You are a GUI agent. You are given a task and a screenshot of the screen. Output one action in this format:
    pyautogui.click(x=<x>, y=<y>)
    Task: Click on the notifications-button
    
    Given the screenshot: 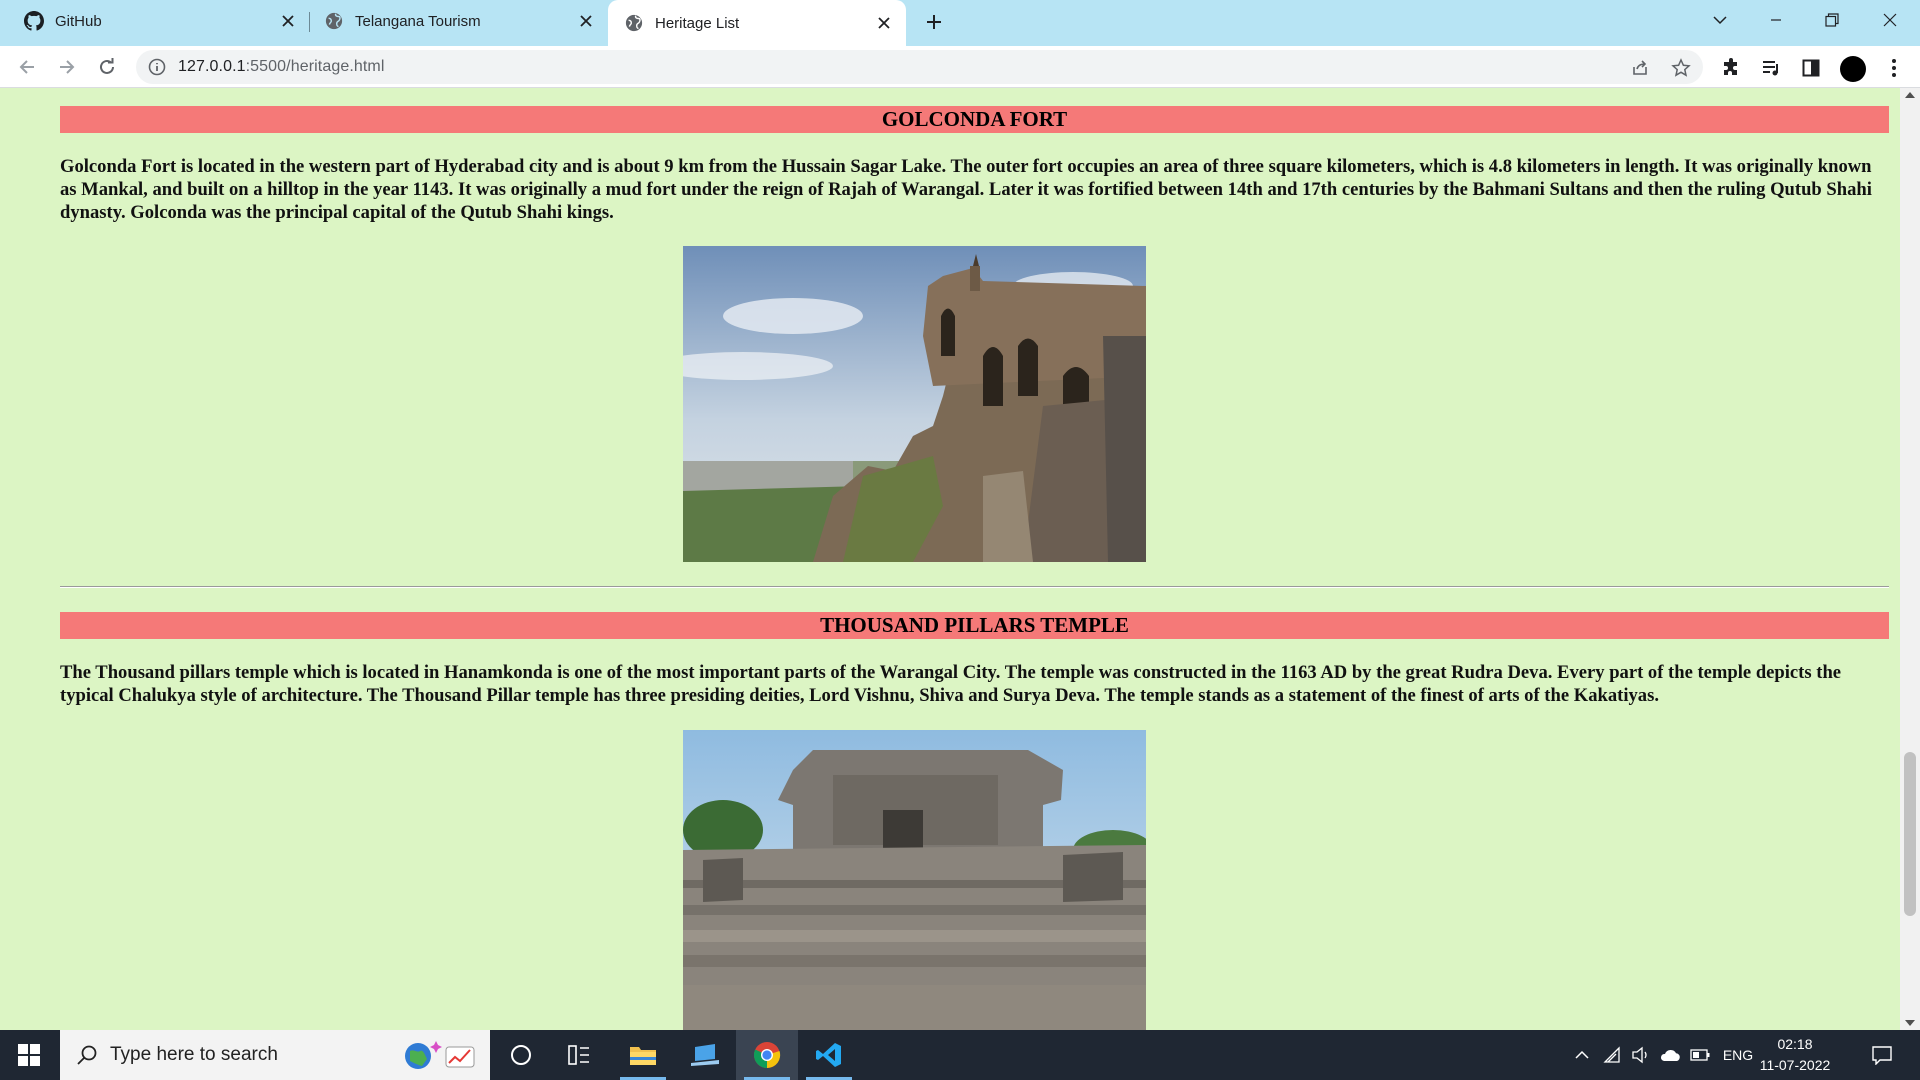 What is the action you would take?
    pyautogui.click(x=1882, y=1055)
    